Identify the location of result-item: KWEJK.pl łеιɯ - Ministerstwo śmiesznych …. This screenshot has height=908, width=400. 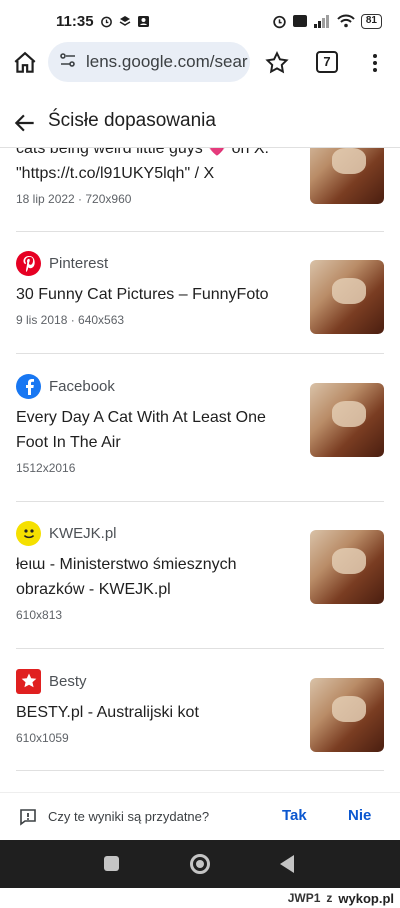
(200, 571).